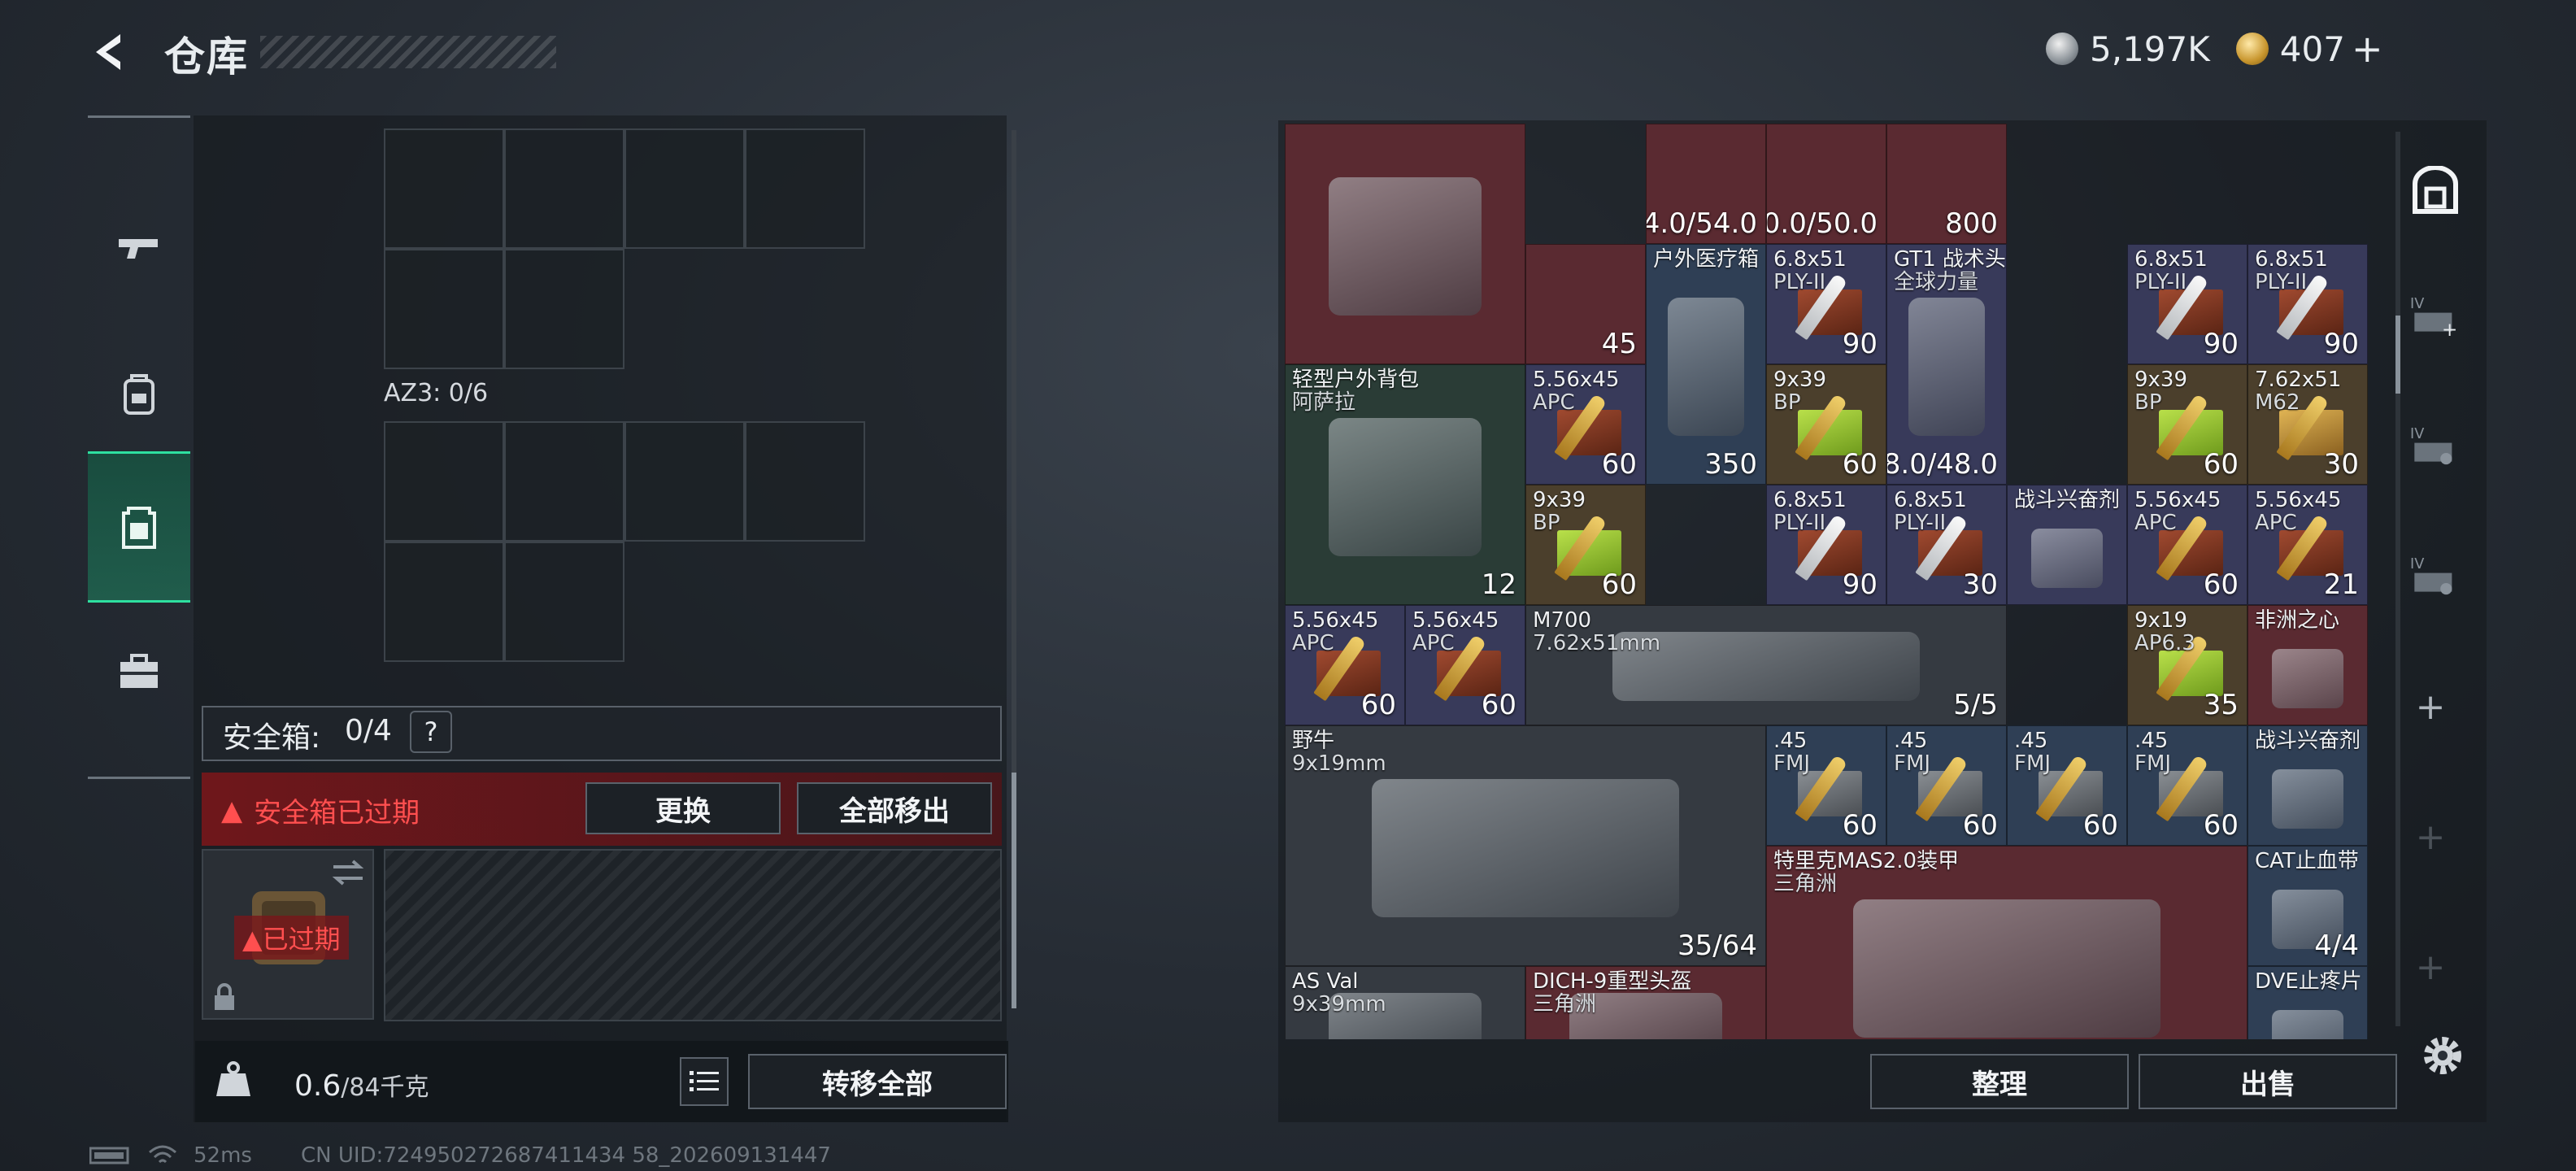 The height and width of the screenshot is (1171, 2576). I want to click on inventory-item: DICH-9重型头盔 三角洲, so click(1646, 1003).